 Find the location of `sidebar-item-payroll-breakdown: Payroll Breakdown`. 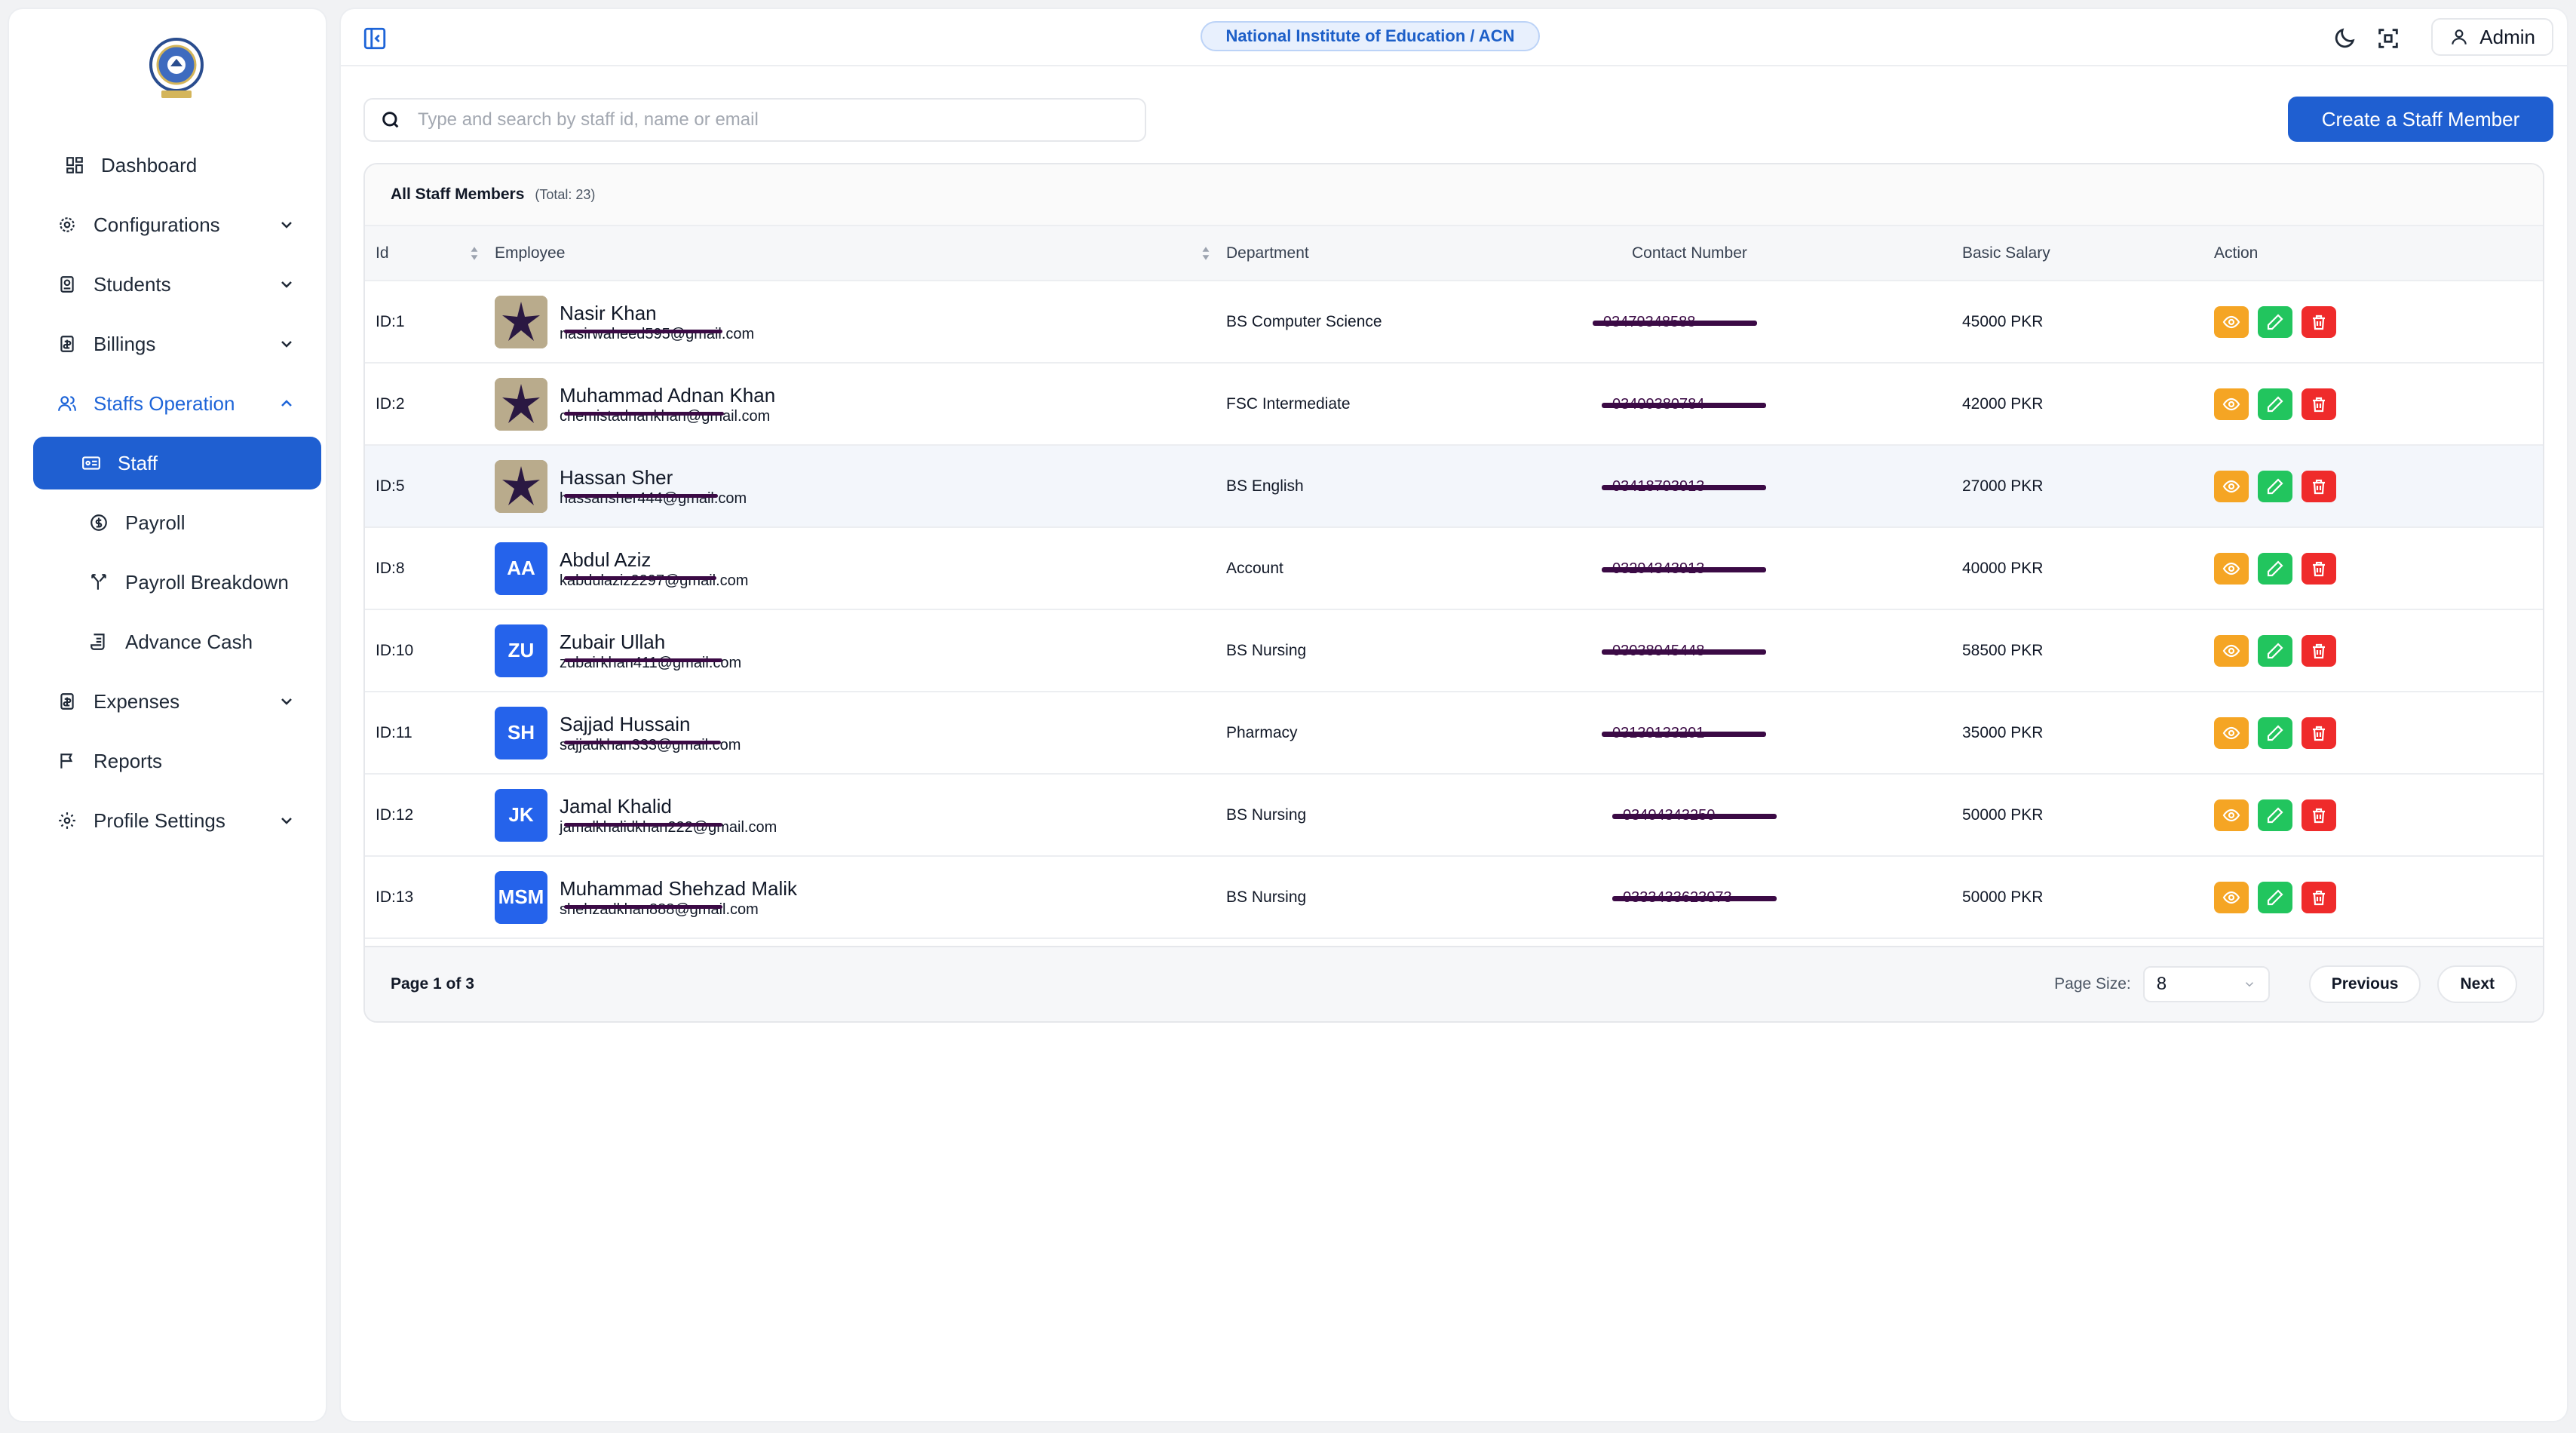

sidebar-item-payroll-breakdown: Payroll Breakdown is located at coordinates (173, 582).